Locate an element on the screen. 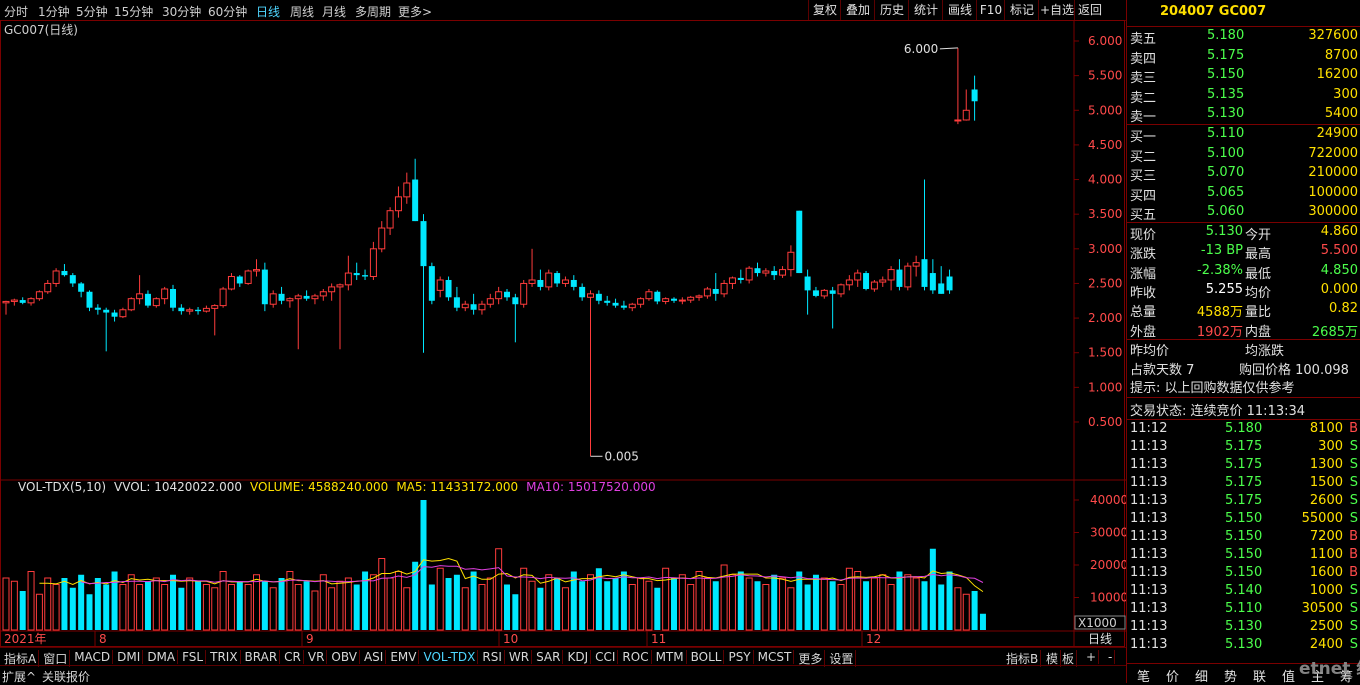 Image resolution: width=1360 pixels, height=685 pixels. indicator-tab-4: DMA is located at coordinates (162, 657).